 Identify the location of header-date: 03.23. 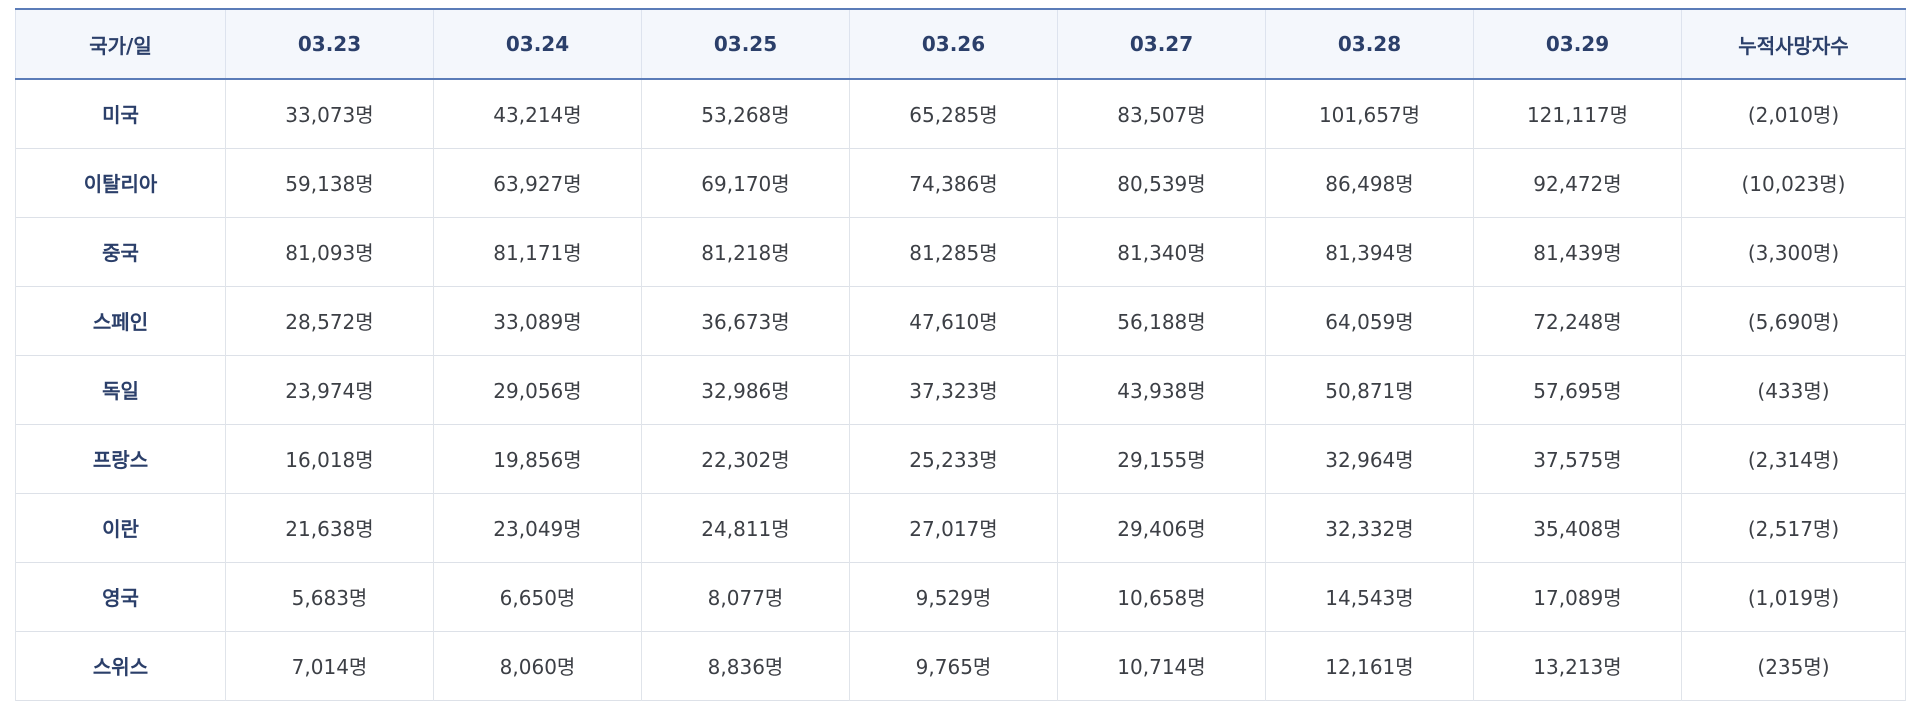
(329, 44).